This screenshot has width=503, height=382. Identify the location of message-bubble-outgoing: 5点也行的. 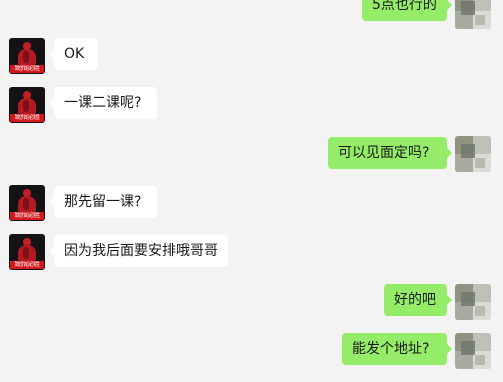
(407, 10).